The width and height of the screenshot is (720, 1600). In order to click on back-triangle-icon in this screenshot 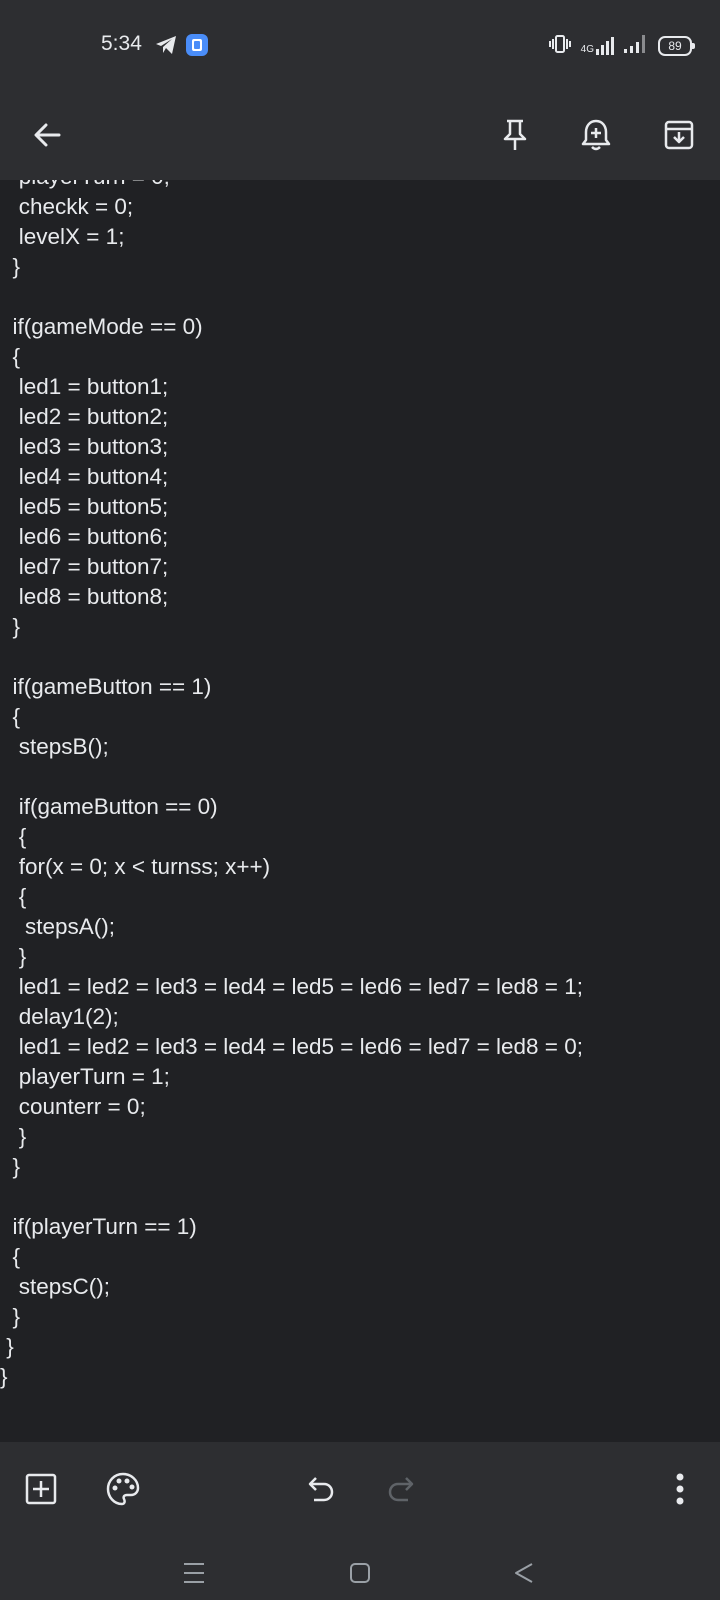, I will do `click(524, 1573)`.